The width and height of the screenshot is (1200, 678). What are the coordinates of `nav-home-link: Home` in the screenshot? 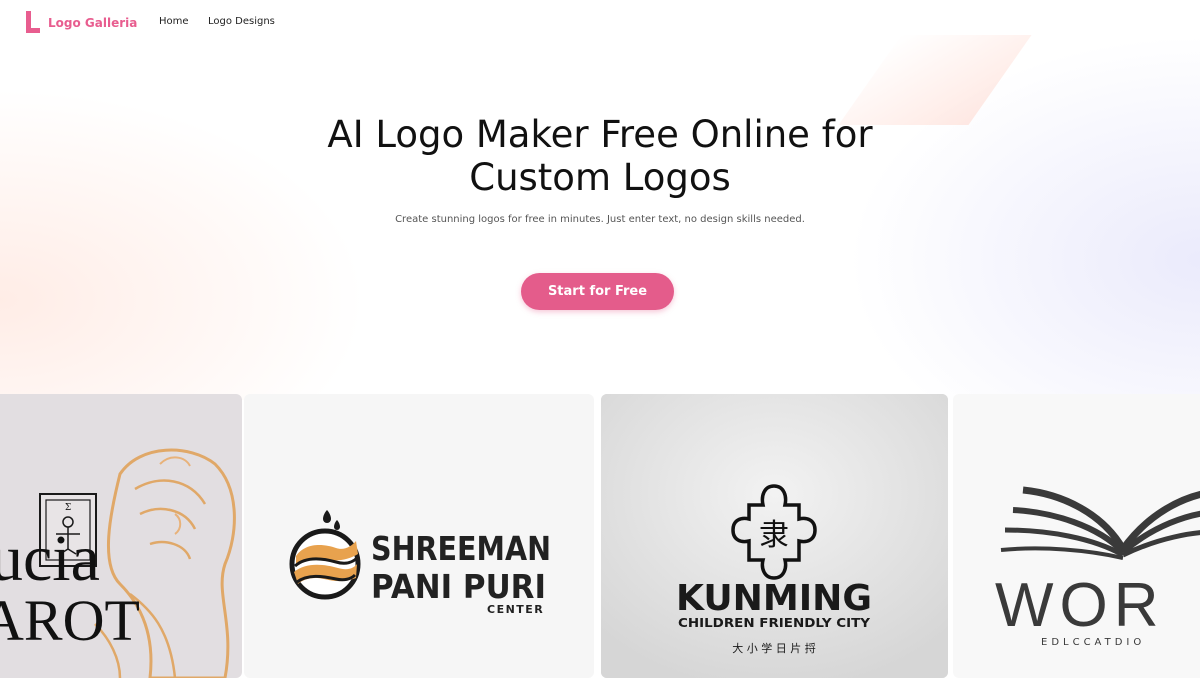 It's located at (174, 21).